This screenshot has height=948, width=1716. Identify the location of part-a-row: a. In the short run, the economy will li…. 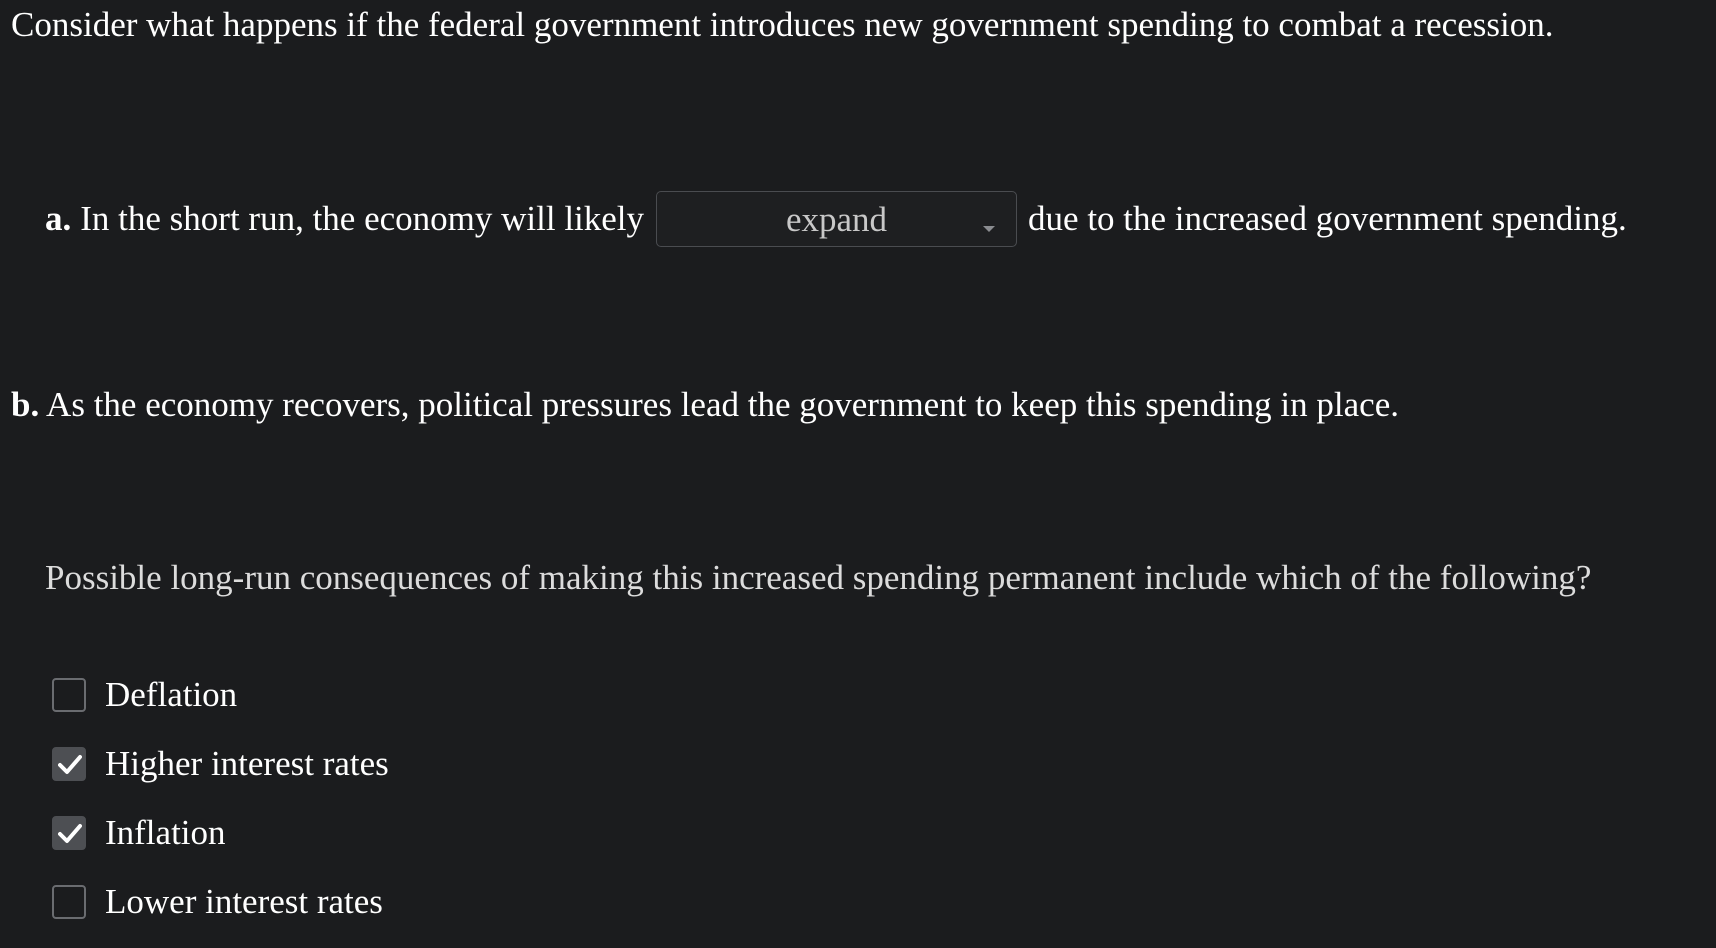
(836, 219).